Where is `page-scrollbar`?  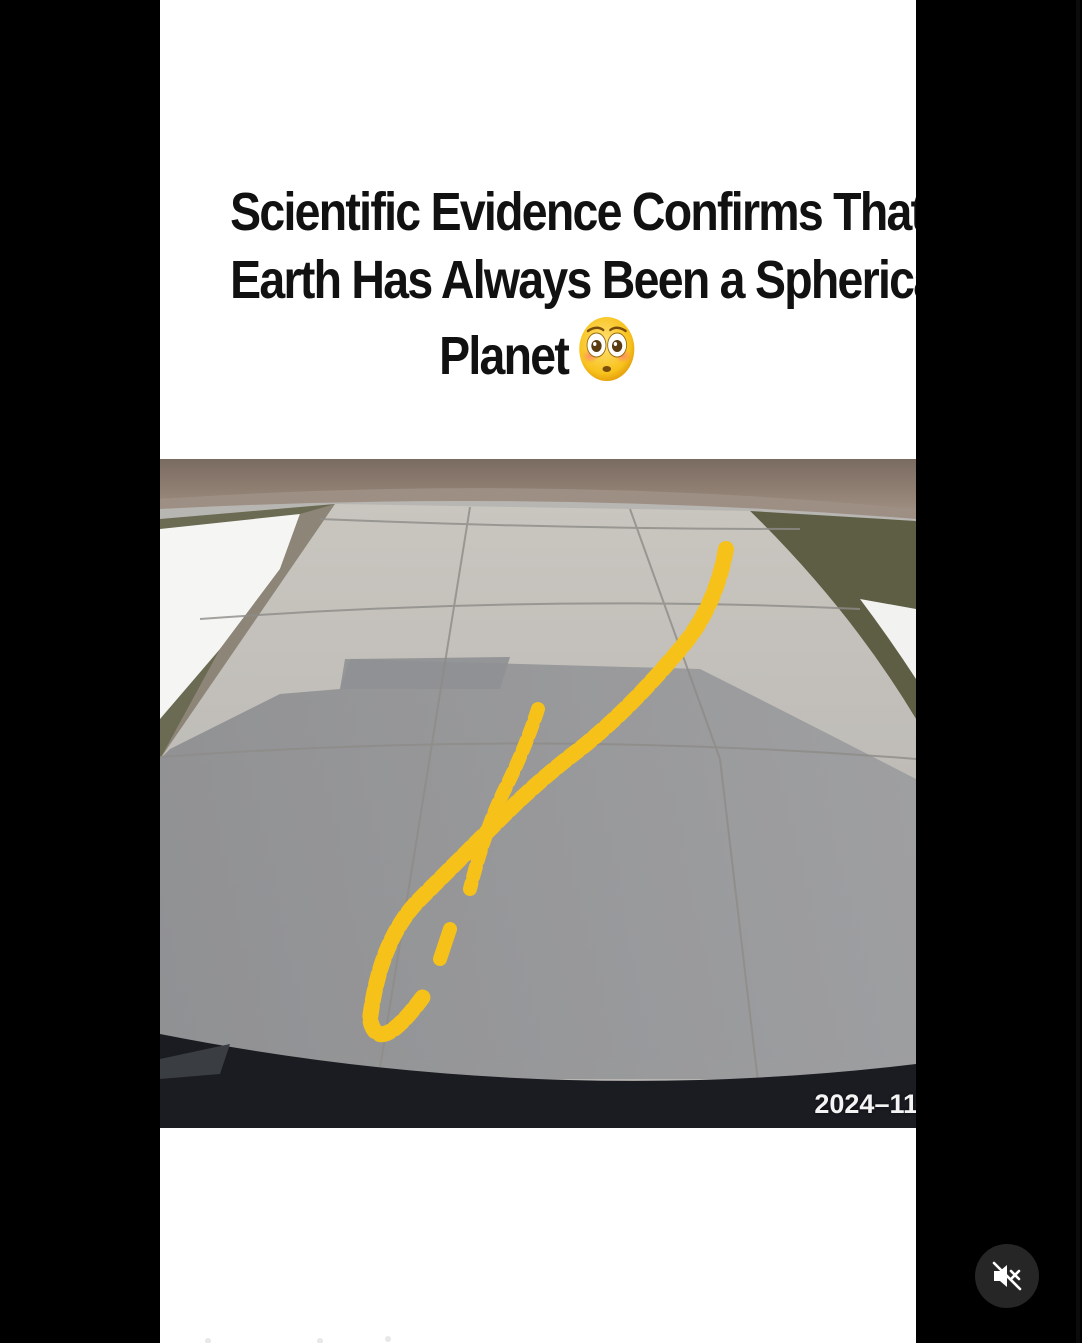
page-scrollbar is located at coordinates (1078, 671).